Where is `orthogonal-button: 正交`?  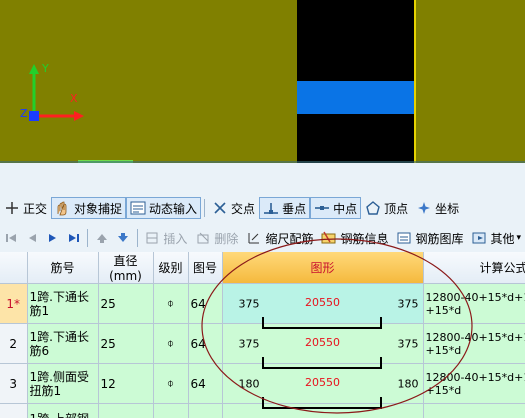
orthogonal-button: 正交 is located at coordinates (25, 208).